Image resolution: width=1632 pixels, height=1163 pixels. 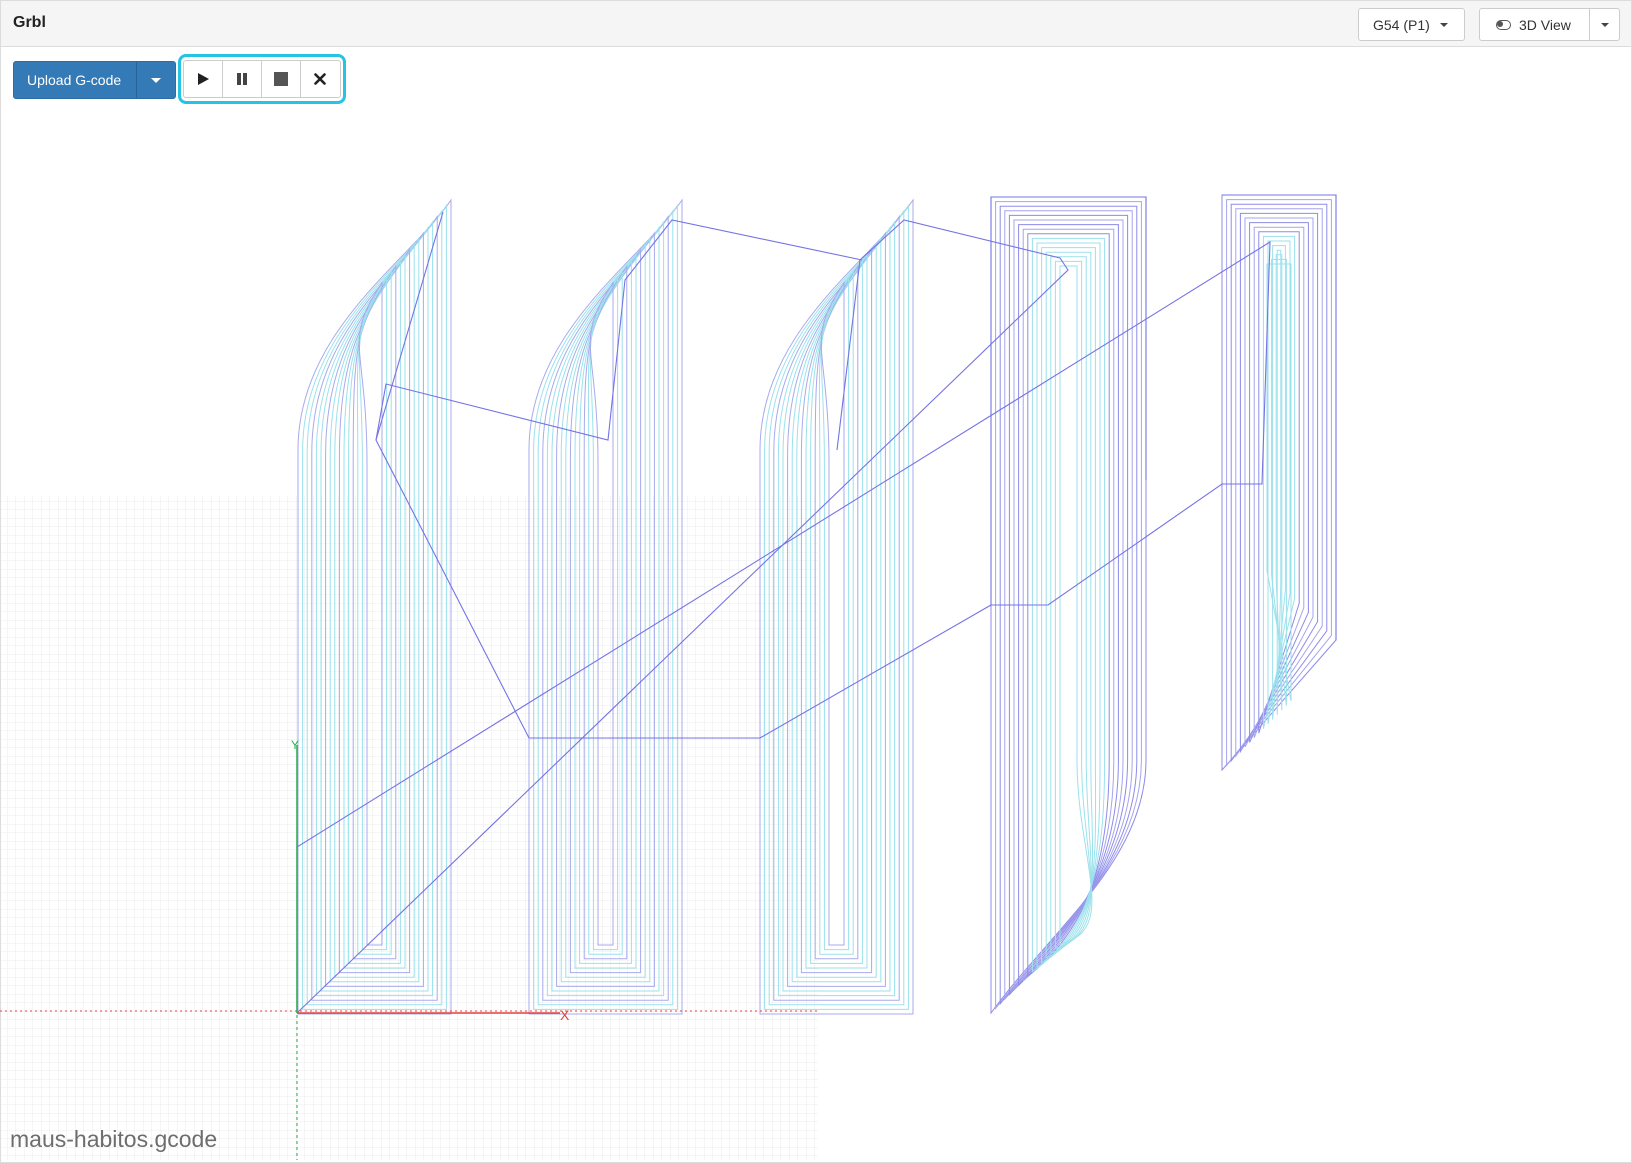 I want to click on pause-button, so click(x=242, y=79).